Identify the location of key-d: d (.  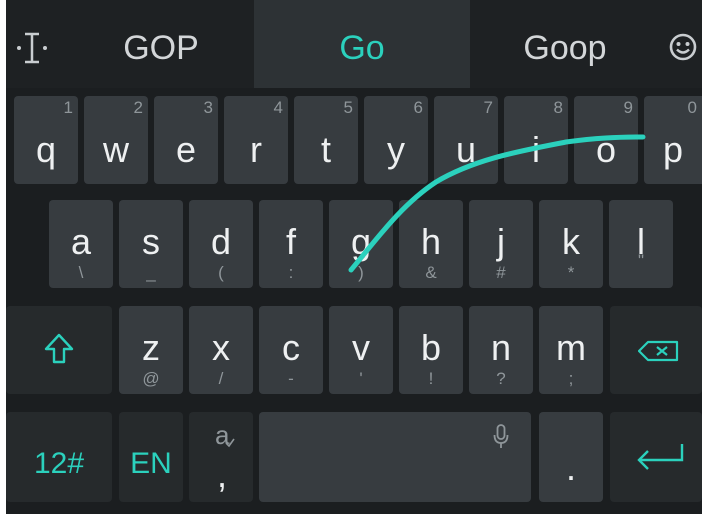
(221, 244).